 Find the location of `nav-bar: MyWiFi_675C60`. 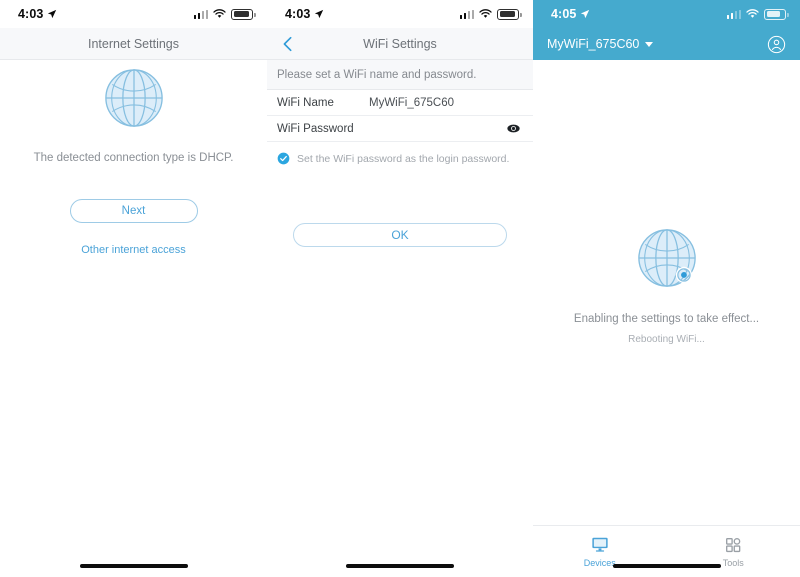

nav-bar: MyWiFi_675C60 is located at coordinates (666, 44).